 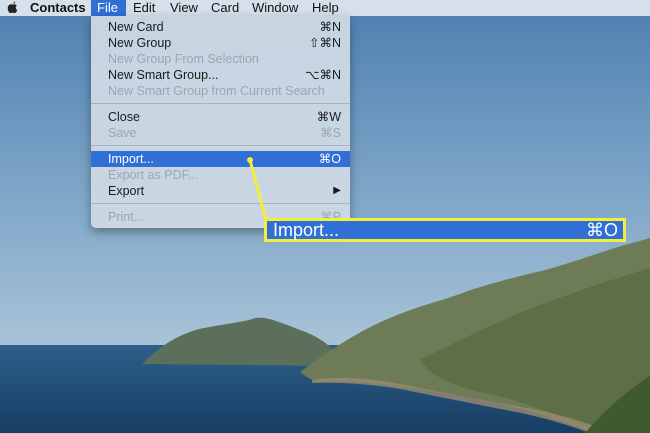 I want to click on menu-item-close: Close ⌘W, so click(x=220, y=117).